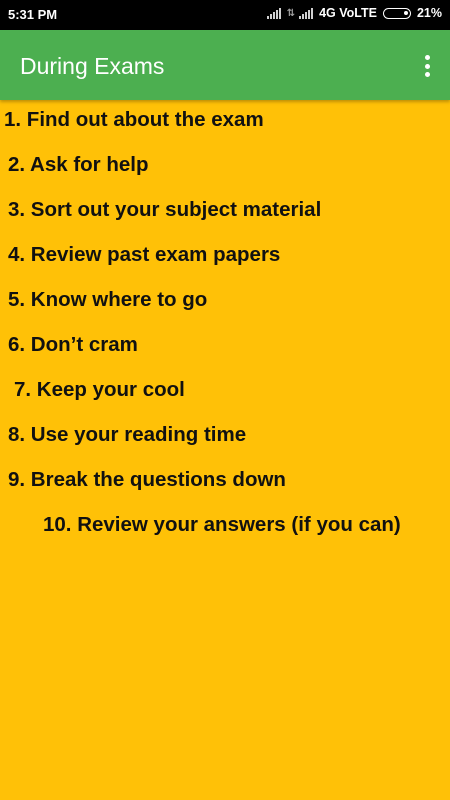 The width and height of the screenshot is (450, 800). Describe the element at coordinates (291, 13) in the screenshot. I see `data-arrows-icon: ⇅` at that location.